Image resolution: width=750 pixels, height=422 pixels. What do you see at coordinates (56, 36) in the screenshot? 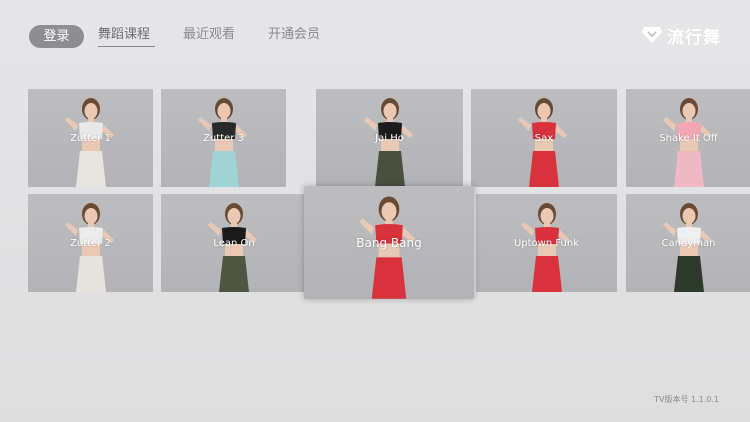
I see `login-button: 登录` at bounding box center [56, 36].